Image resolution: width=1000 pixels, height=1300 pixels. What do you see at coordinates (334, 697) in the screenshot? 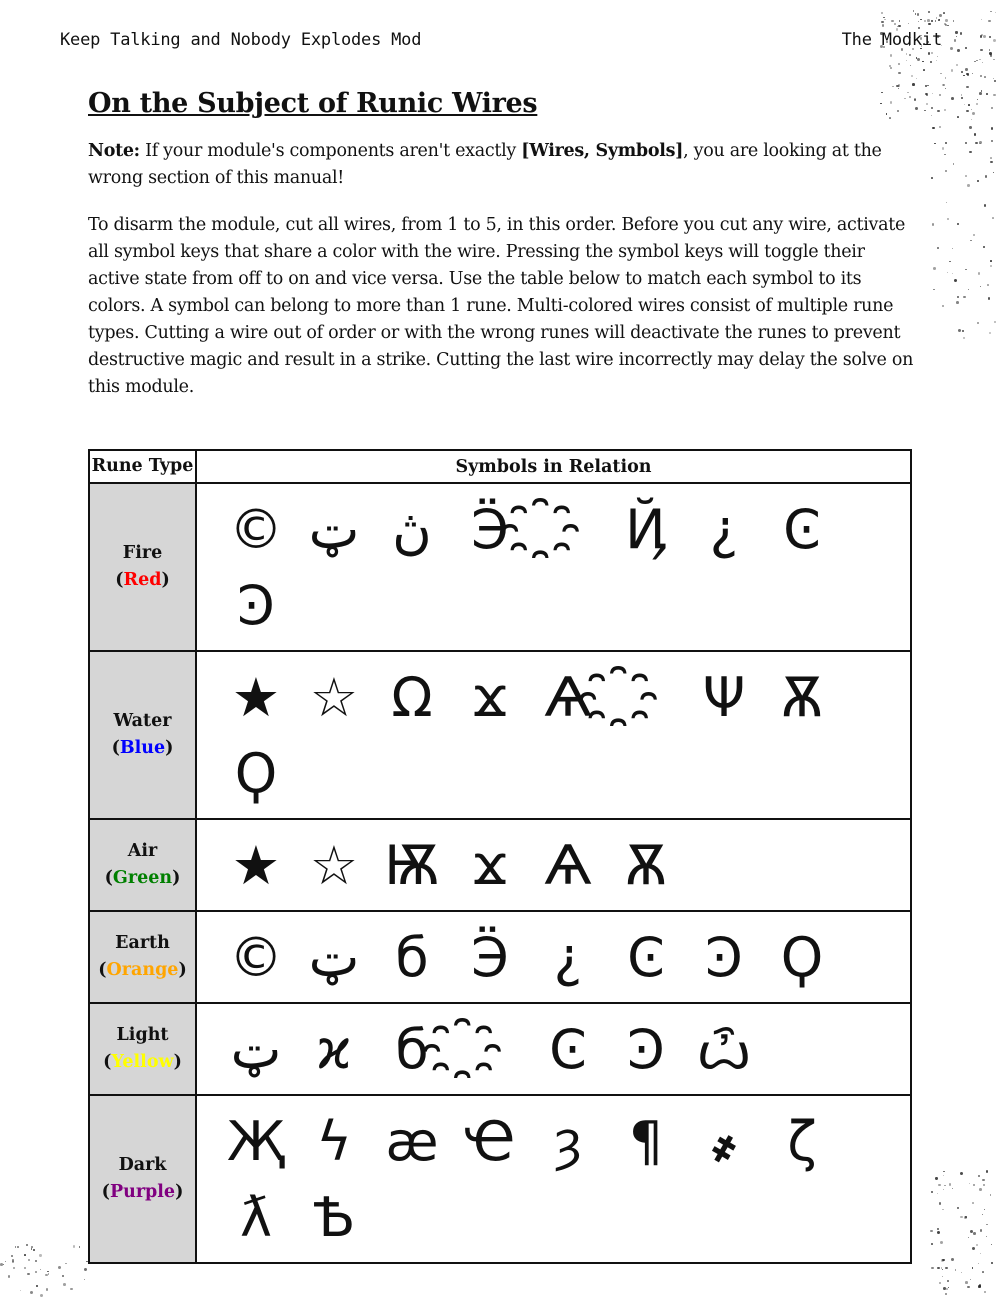
I see `rune-symbol: ☆` at bounding box center [334, 697].